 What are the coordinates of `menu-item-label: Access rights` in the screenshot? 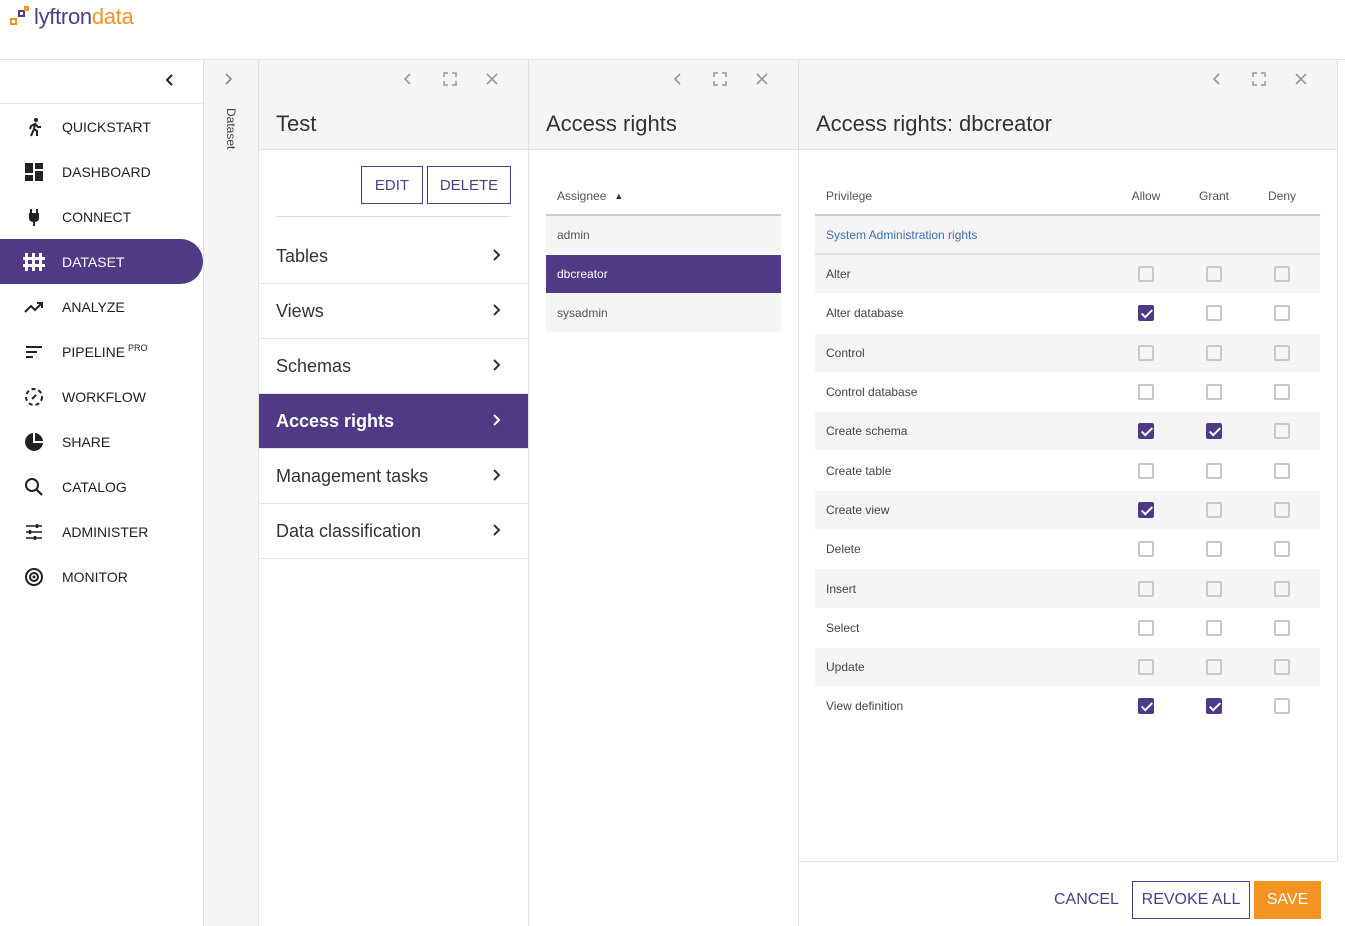 It's located at (335, 420).